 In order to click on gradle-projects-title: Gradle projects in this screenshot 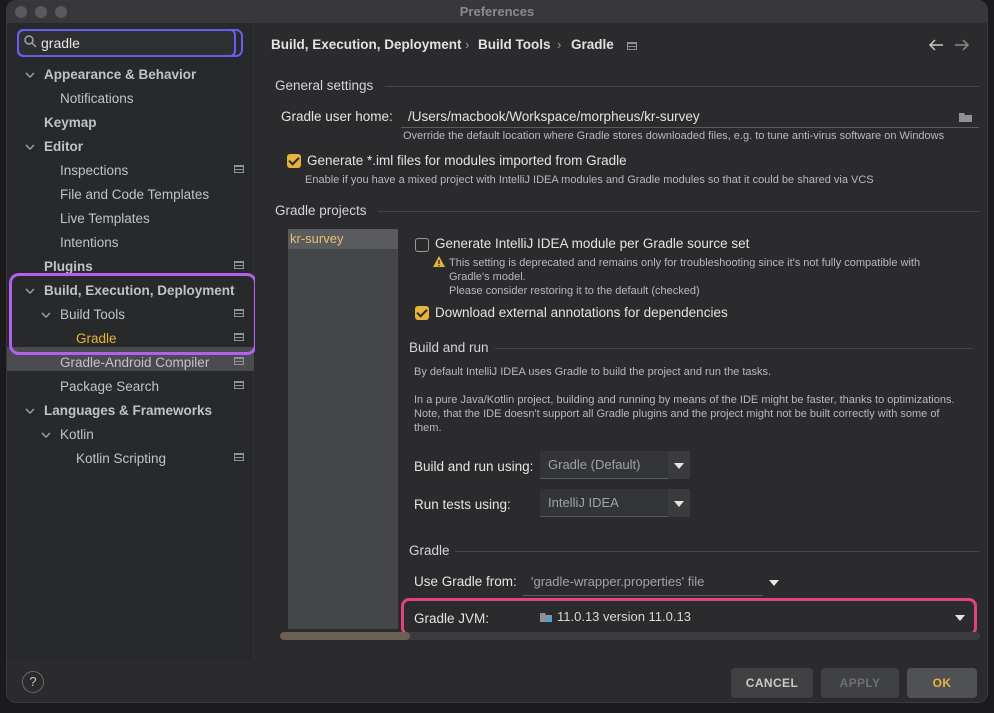, I will do `click(321, 210)`.